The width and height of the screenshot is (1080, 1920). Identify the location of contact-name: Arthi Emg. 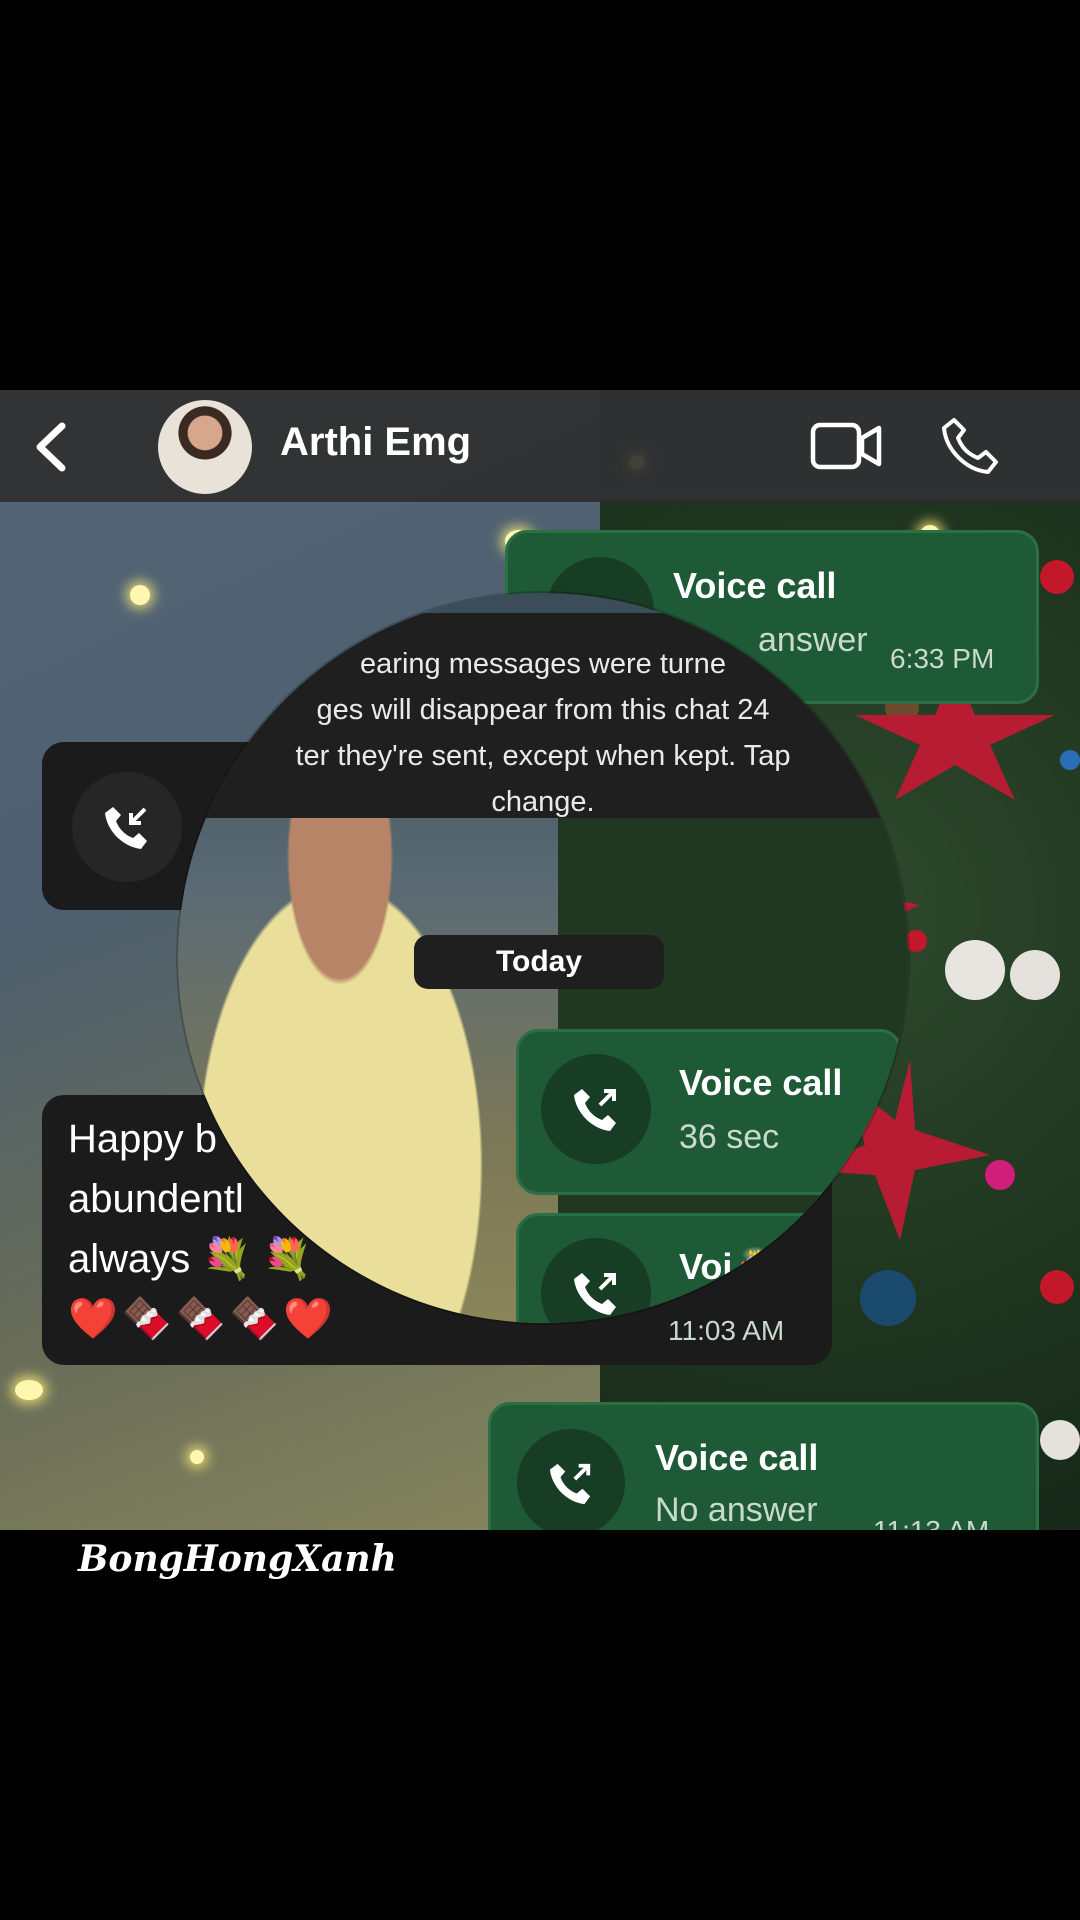
(375, 442).